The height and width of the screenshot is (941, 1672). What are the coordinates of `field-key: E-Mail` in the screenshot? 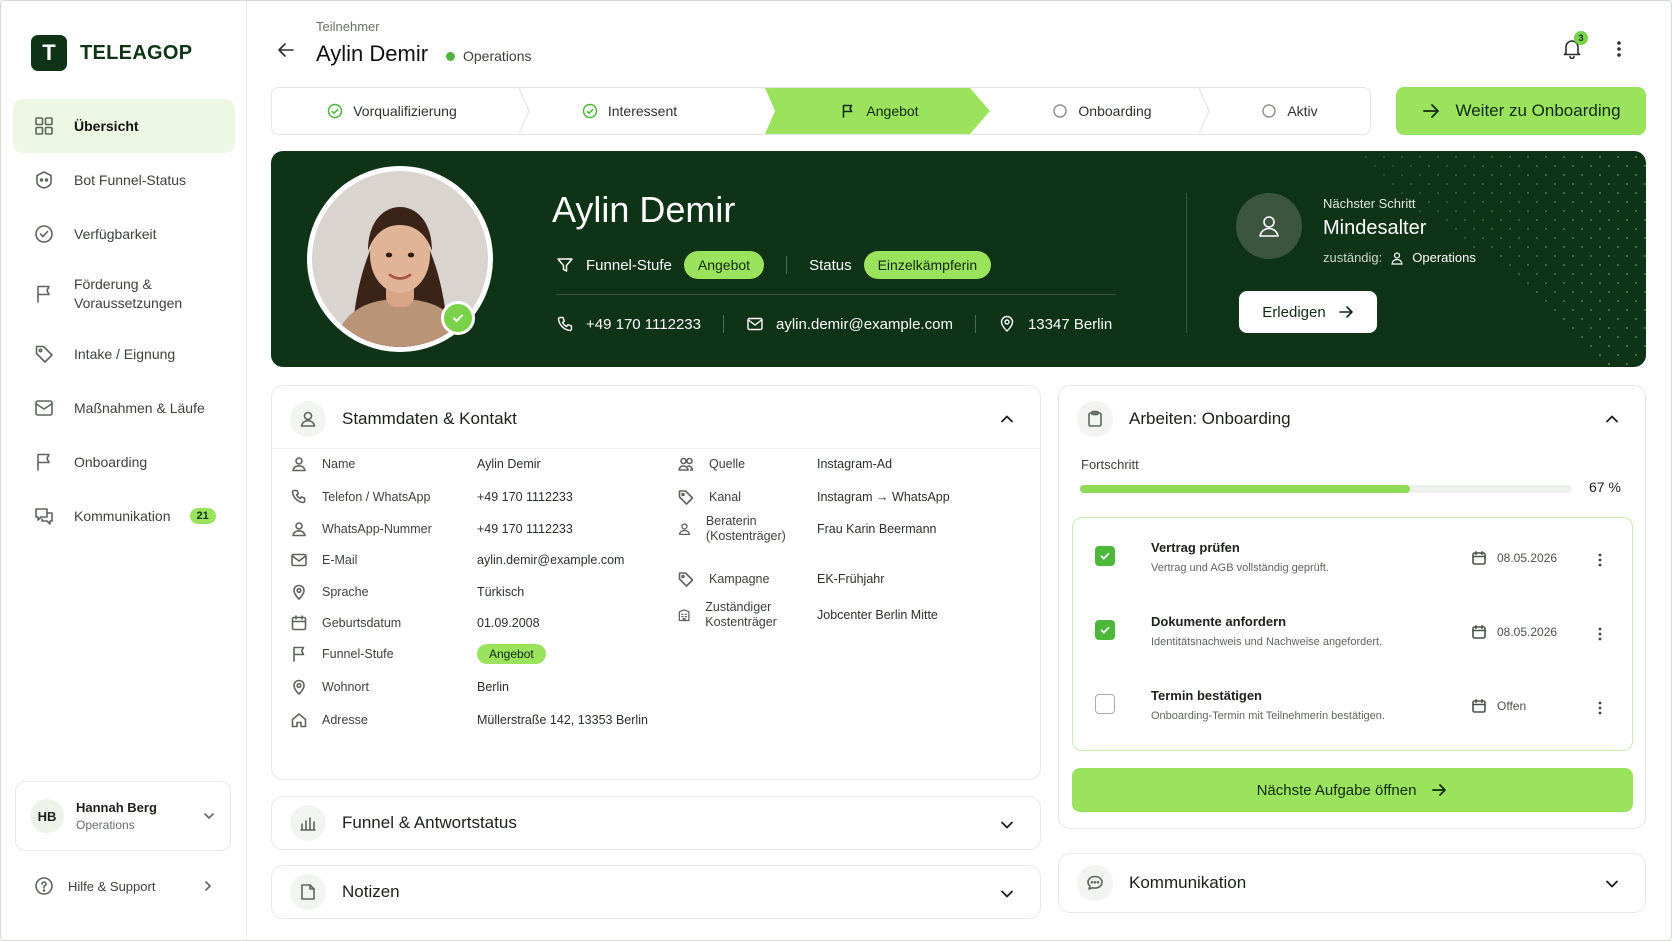 It's located at (383, 560).